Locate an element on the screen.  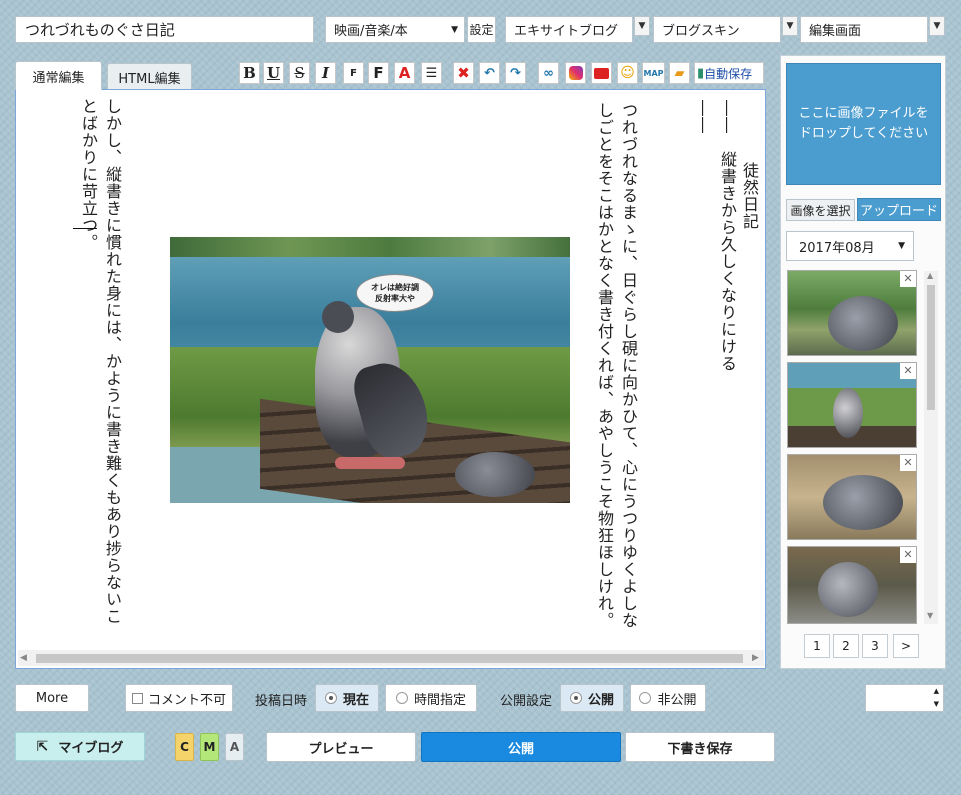
instagram-glyph is located at coordinates (575, 73).